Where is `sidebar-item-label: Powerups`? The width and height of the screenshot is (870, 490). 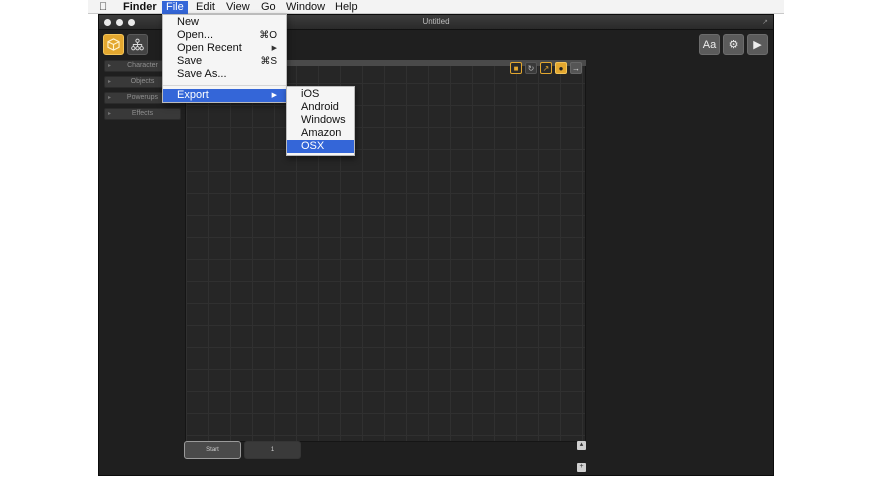
sidebar-item-label: Powerups is located at coordinates (142, 97).